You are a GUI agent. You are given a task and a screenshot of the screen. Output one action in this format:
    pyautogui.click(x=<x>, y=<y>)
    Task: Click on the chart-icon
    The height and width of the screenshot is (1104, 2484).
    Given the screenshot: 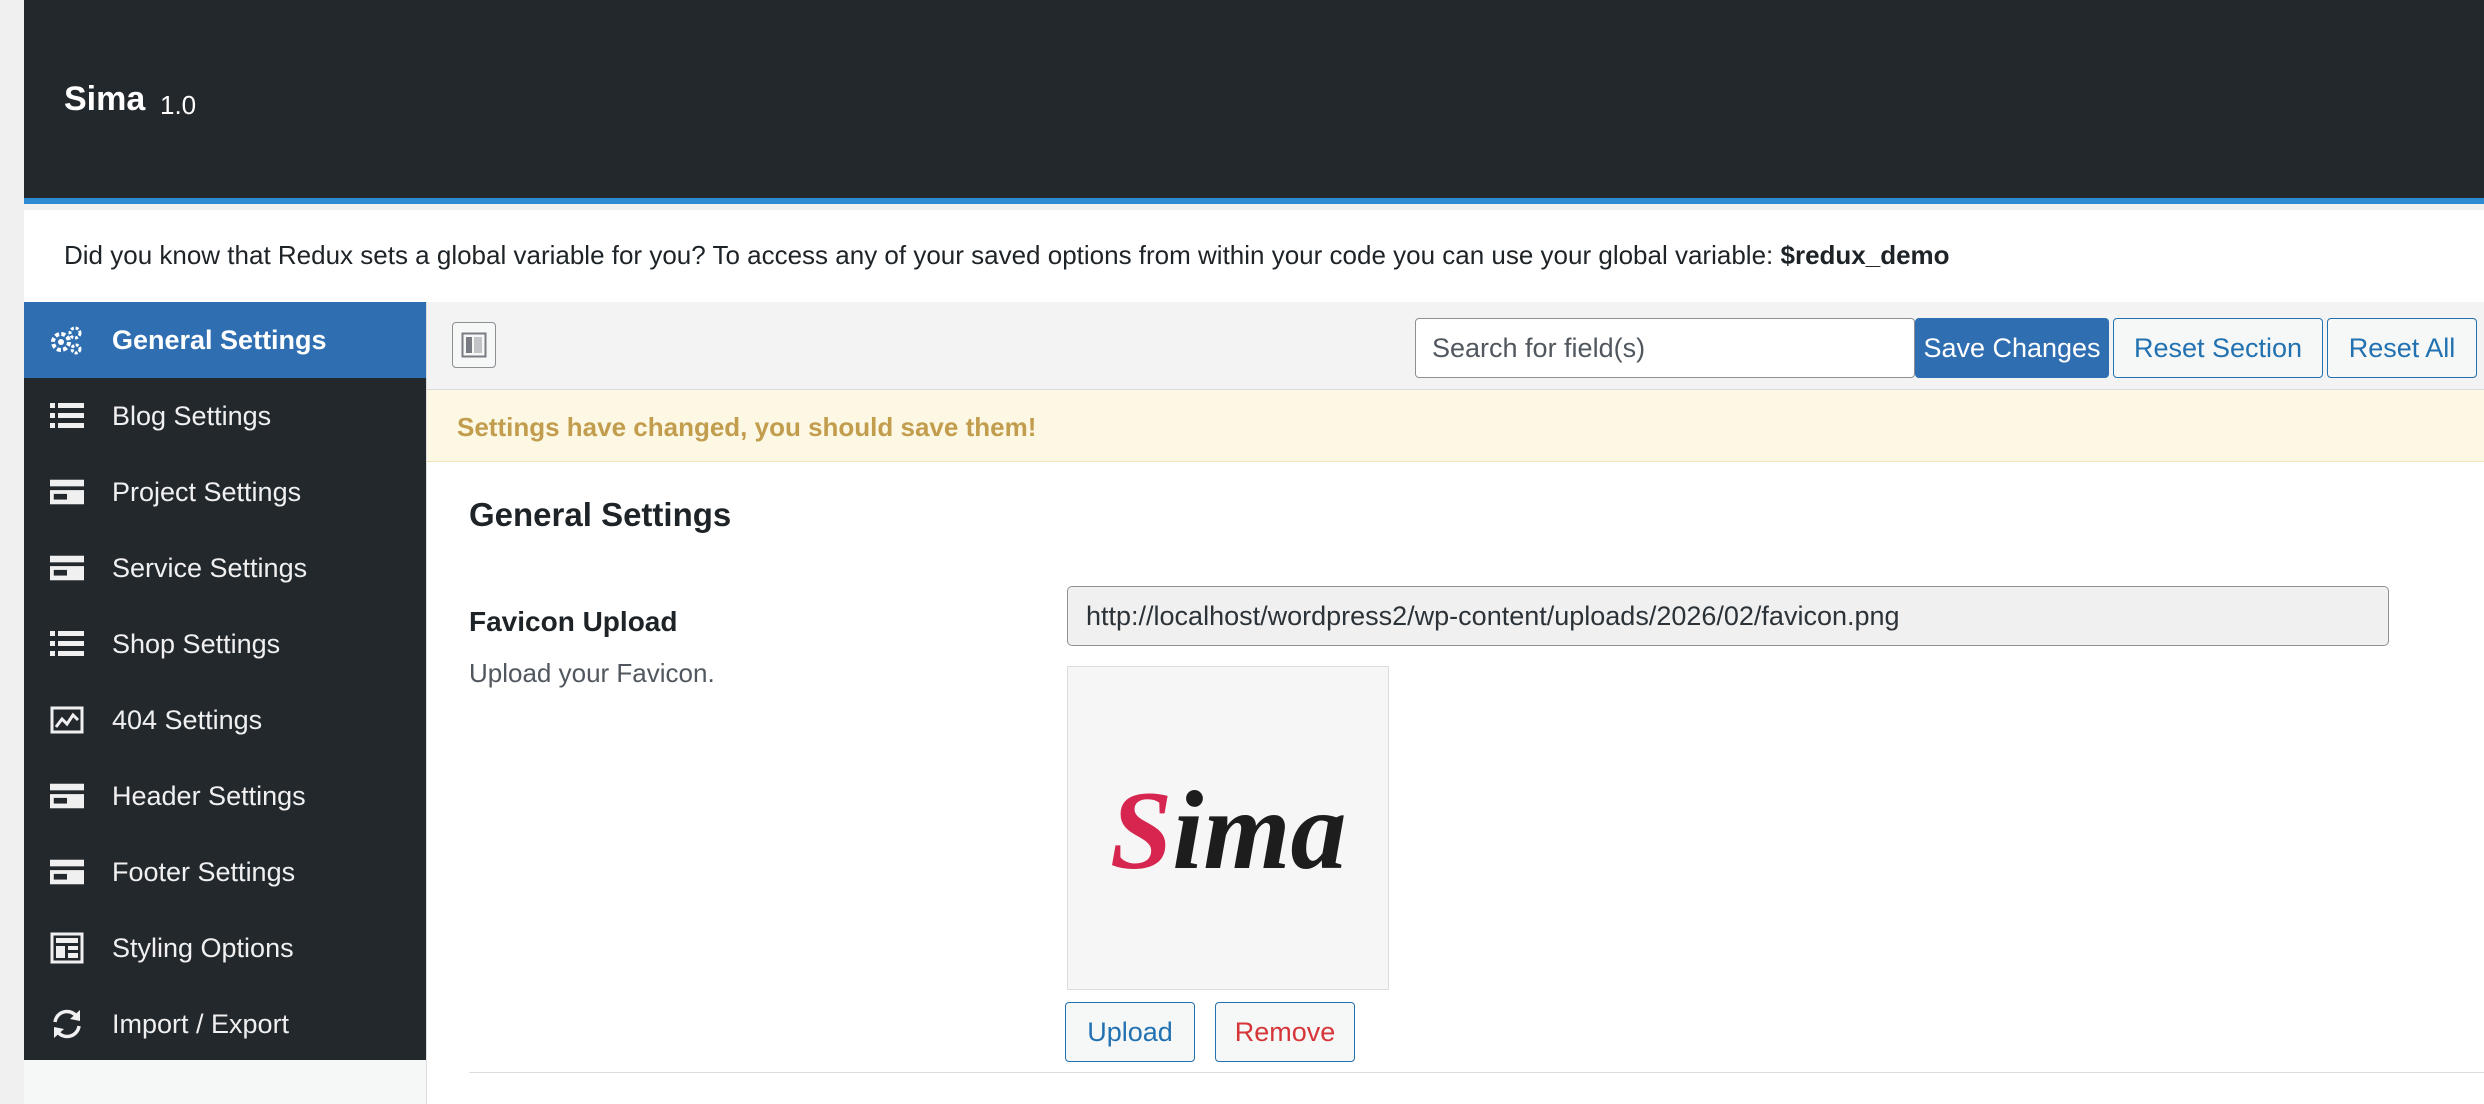 What is the action you would take?
    pyautogui.click(x=67, y=720)
    